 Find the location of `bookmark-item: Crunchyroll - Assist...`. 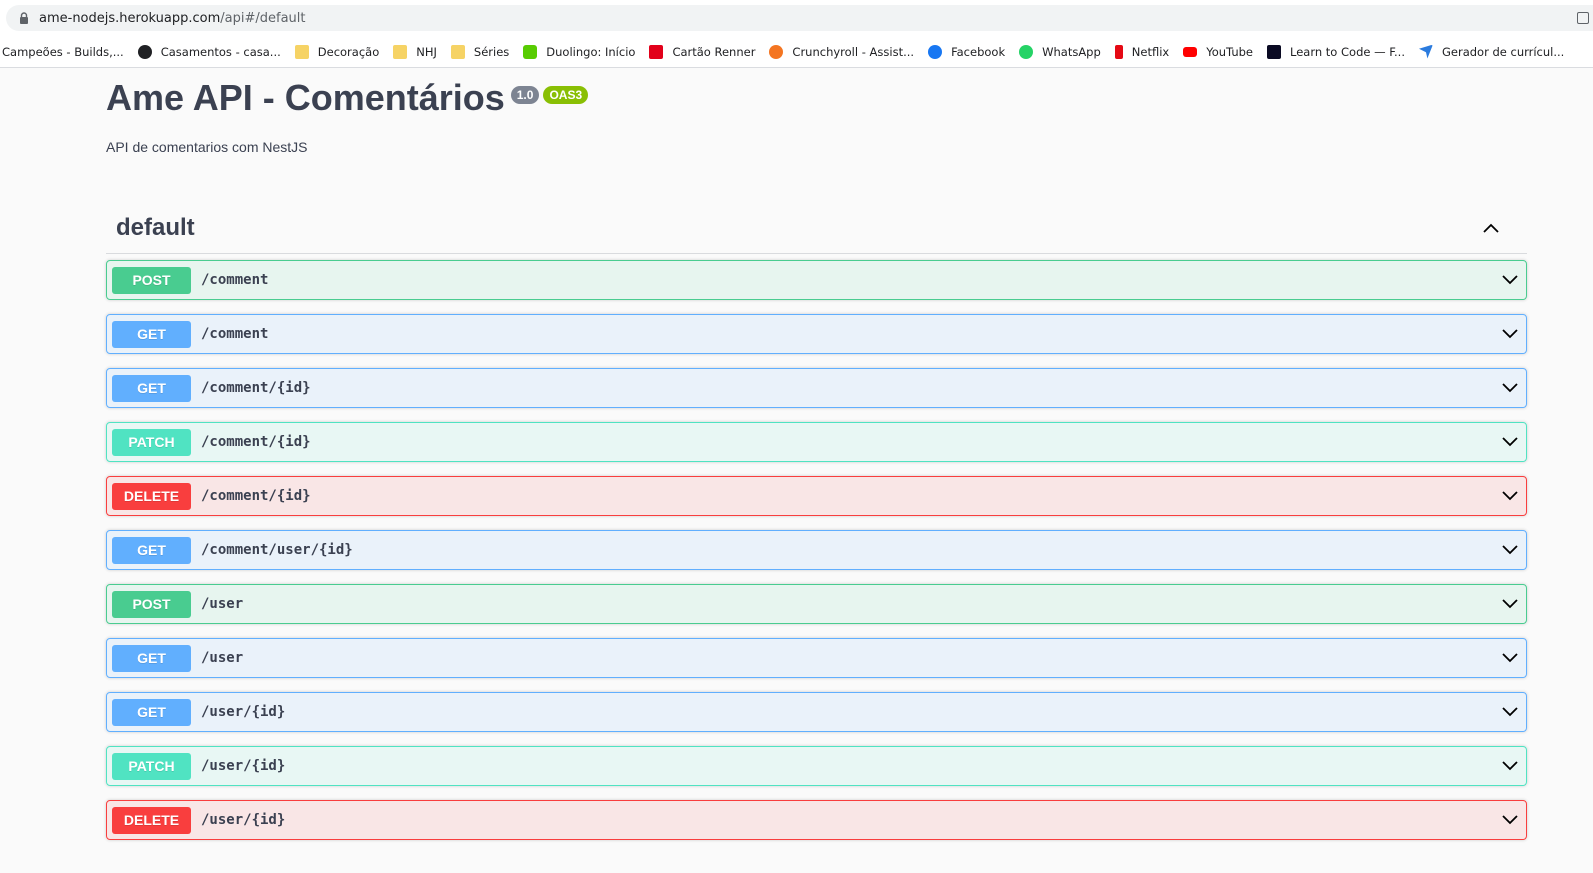

bookmark-item: Crunchyroll - Assist... is located at coordinates (842, 52).